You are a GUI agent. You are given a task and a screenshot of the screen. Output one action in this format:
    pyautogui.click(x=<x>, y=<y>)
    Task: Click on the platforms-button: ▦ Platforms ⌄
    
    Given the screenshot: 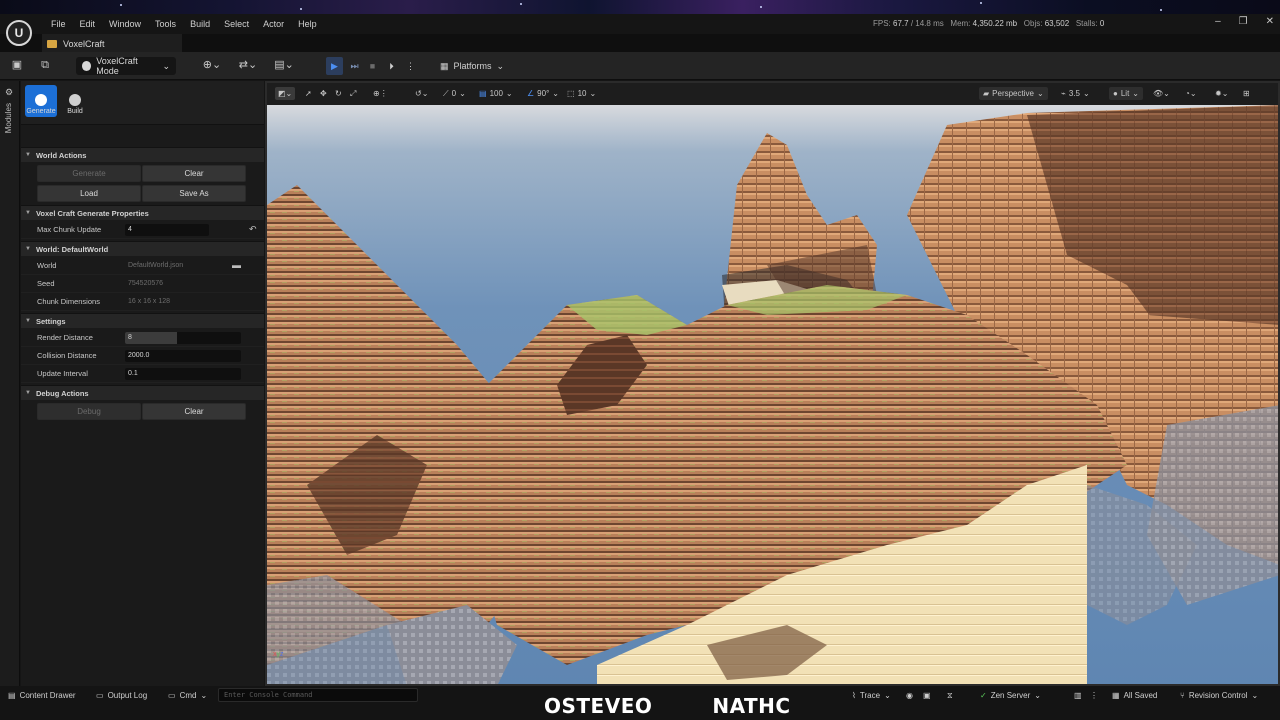 What is the action you would take?
    pyautogui.click(x=472, y=66)
    